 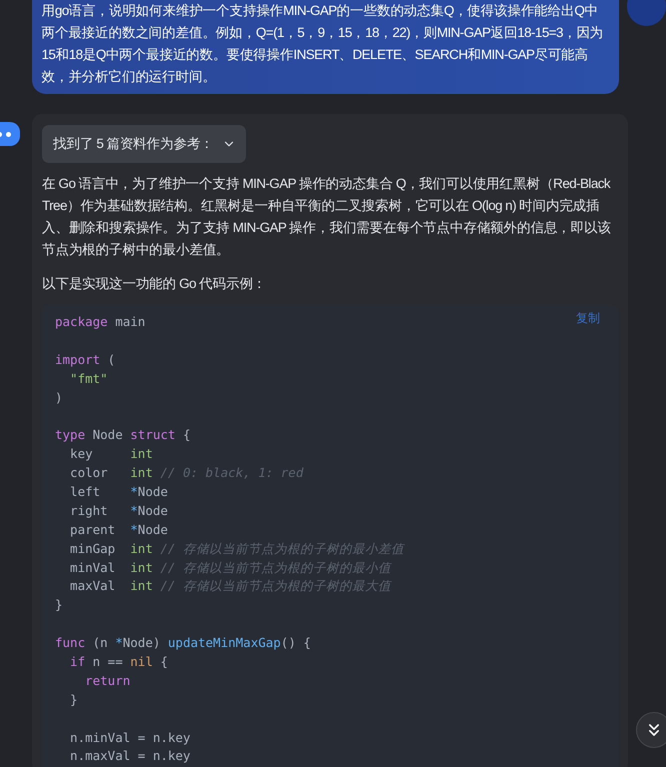 What do you see at coordinates (155, 284) in the screenshot?
I see `answer-paragraph: 以下是实现这一功能的 Go 代码示例：` at bounding box center [155, 284].